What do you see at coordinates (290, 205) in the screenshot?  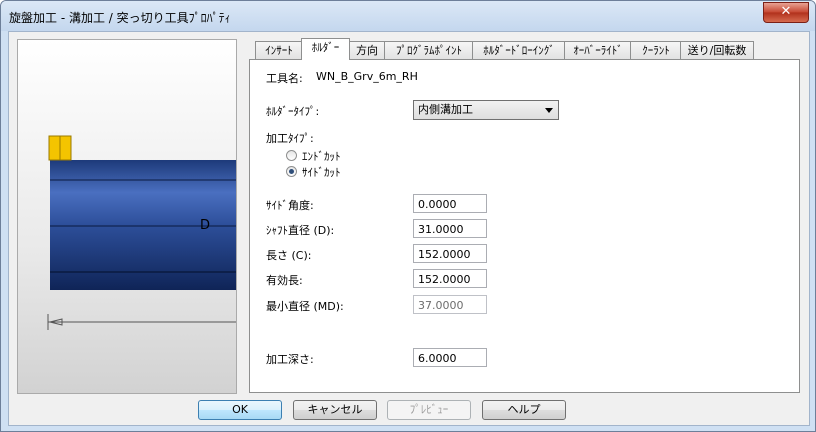 I see `side-angle-label: ｻｲﾄﾞ角度:` at bounding box center [290, 205].